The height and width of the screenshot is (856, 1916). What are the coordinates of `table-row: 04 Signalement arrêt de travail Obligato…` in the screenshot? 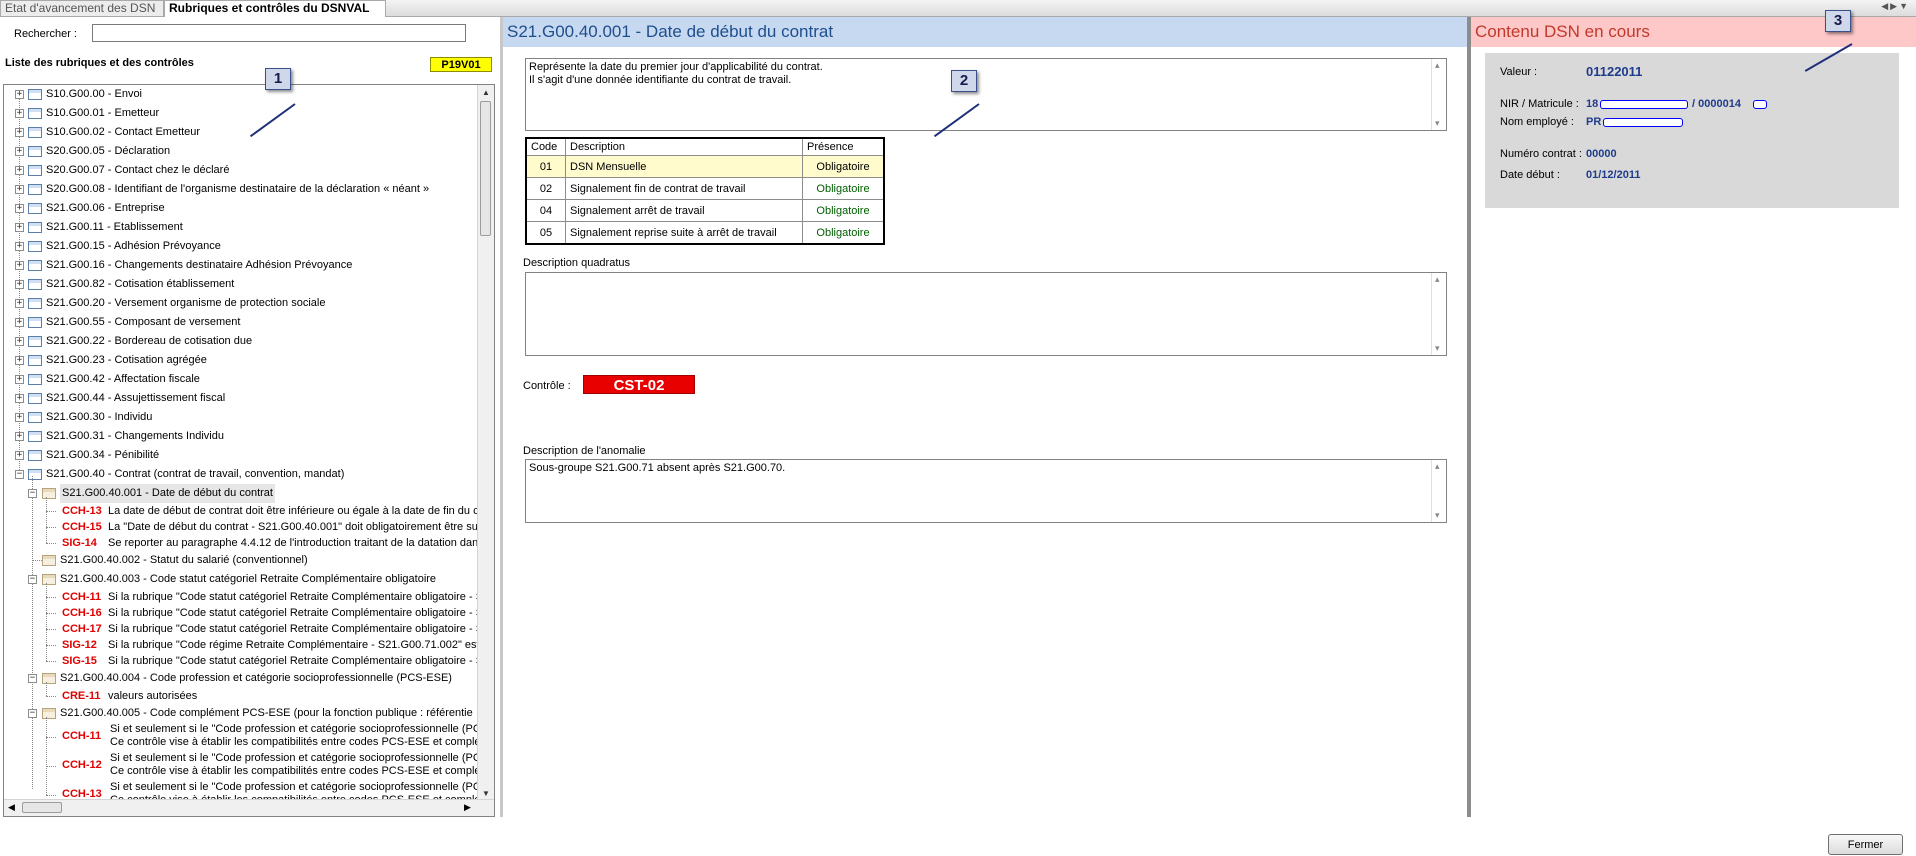 It's located at (705, 210).